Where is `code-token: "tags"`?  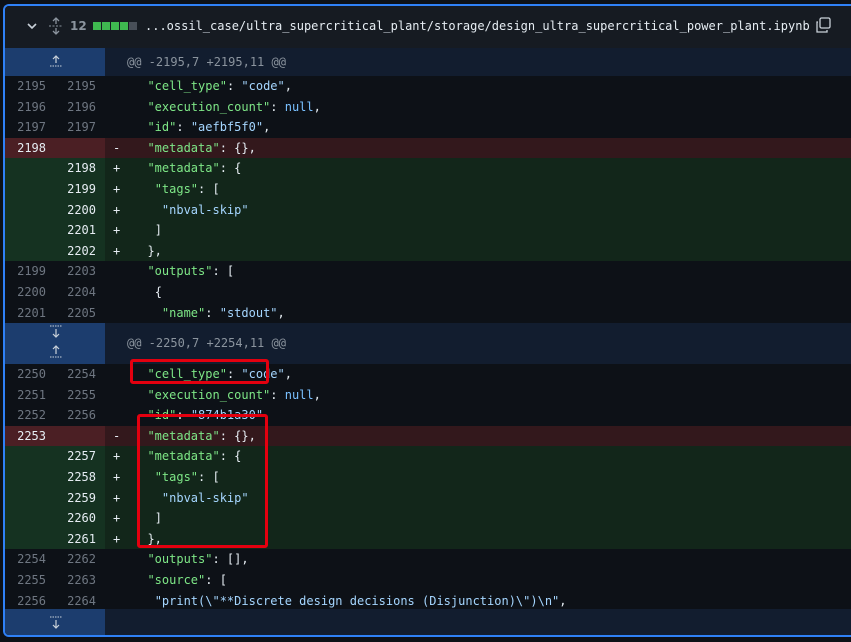 code-token: "tags" is located at coordinates (176, 189).